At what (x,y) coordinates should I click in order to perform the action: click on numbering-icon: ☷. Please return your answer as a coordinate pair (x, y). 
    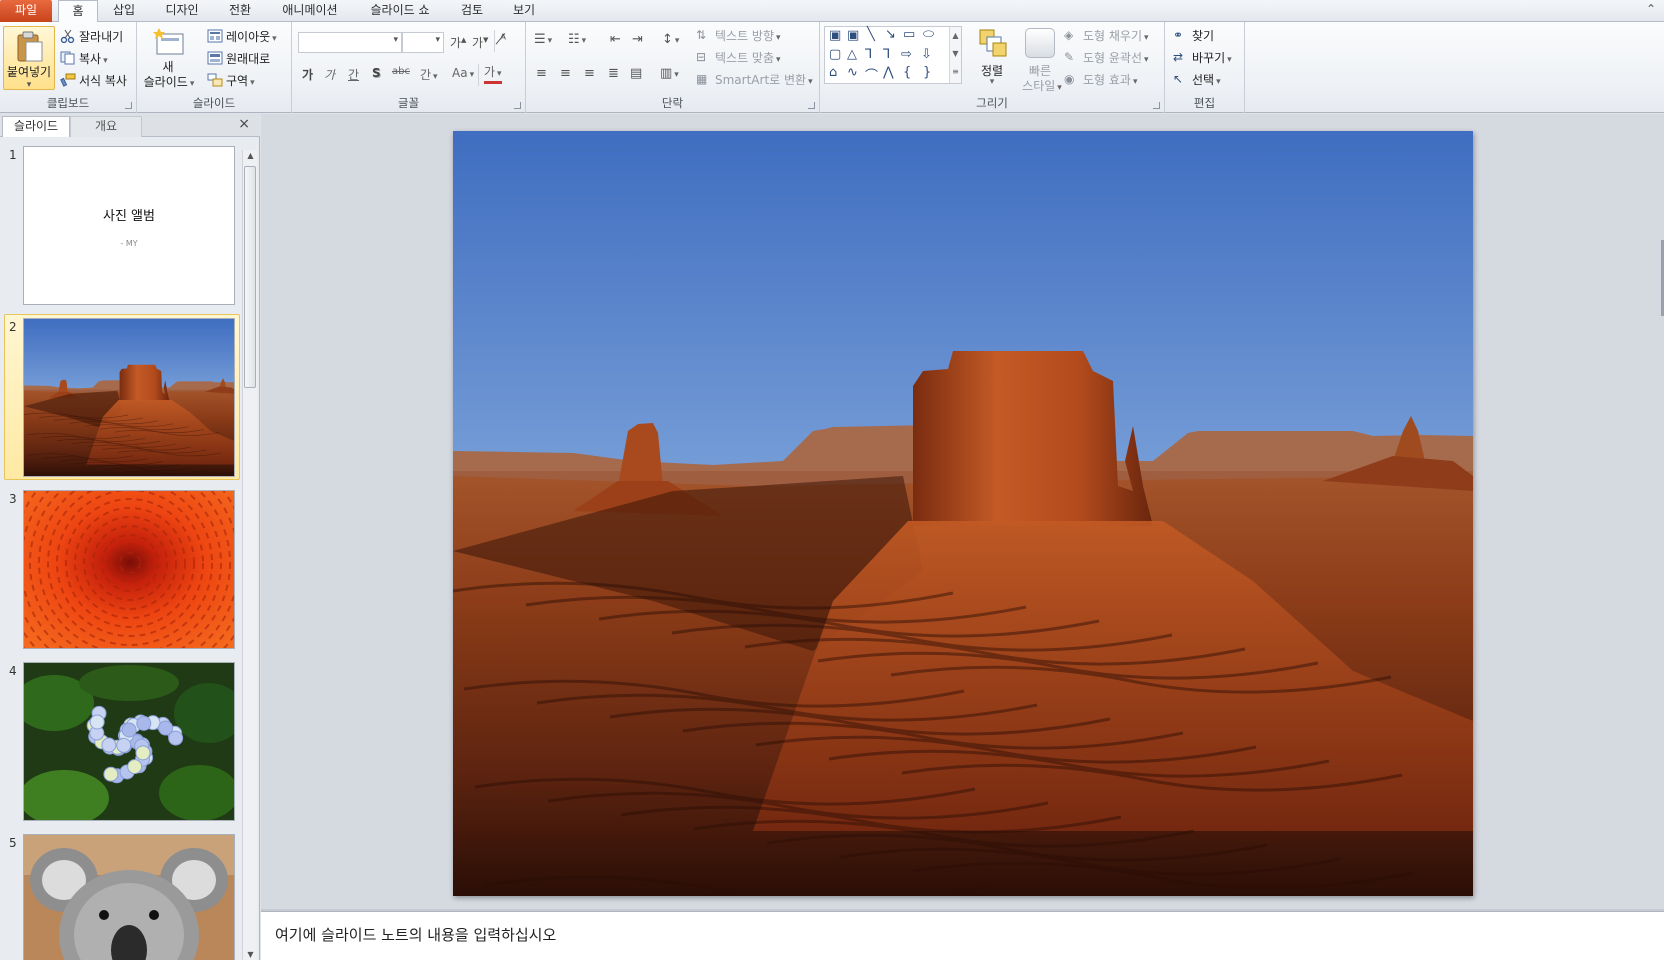
    Looking at the image, I should click on (577, 39).